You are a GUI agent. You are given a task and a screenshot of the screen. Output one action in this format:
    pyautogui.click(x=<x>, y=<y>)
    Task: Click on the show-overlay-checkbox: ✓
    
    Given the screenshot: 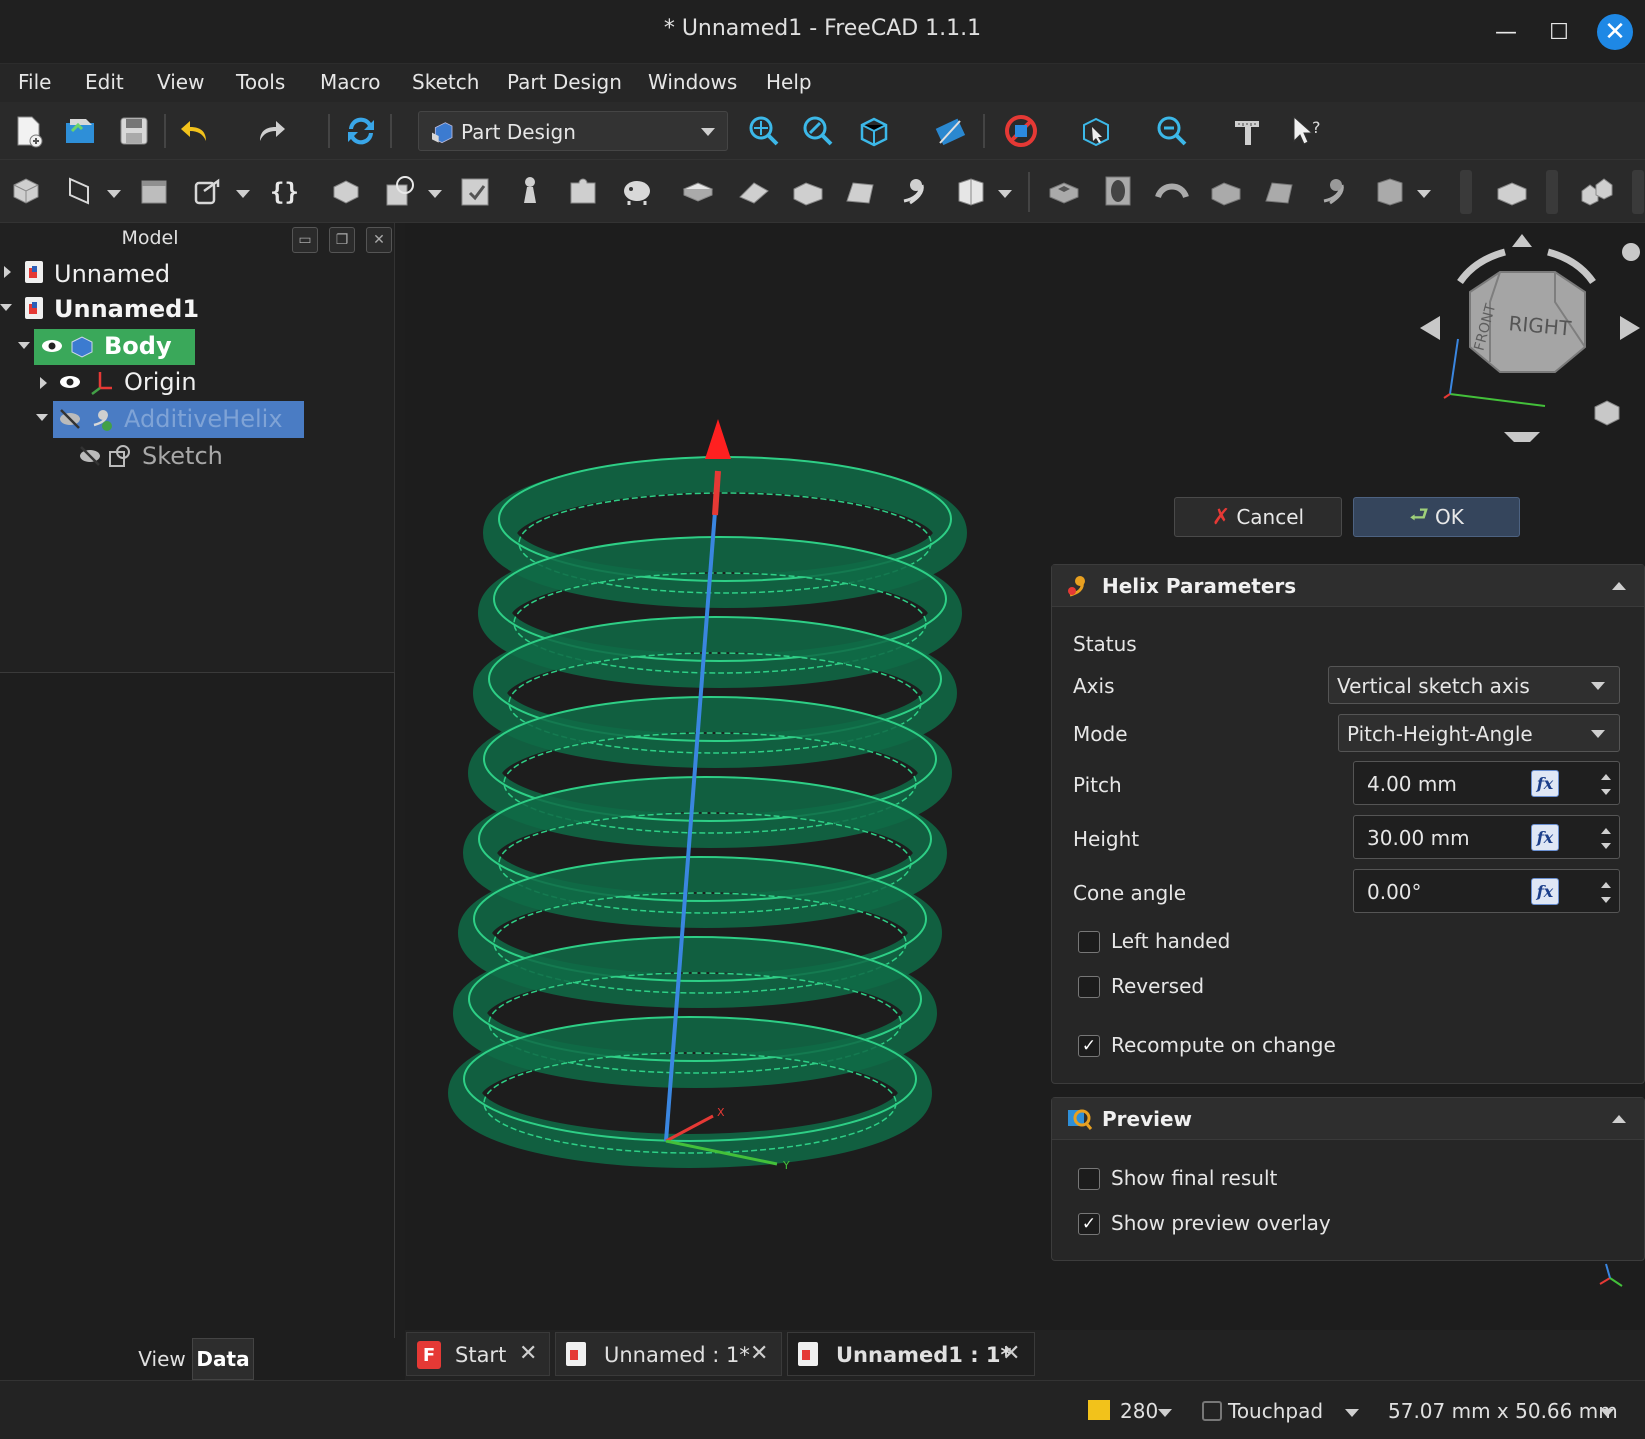 What is the action you would take?
    pyautogui.click(x=1089, y=1224)
    